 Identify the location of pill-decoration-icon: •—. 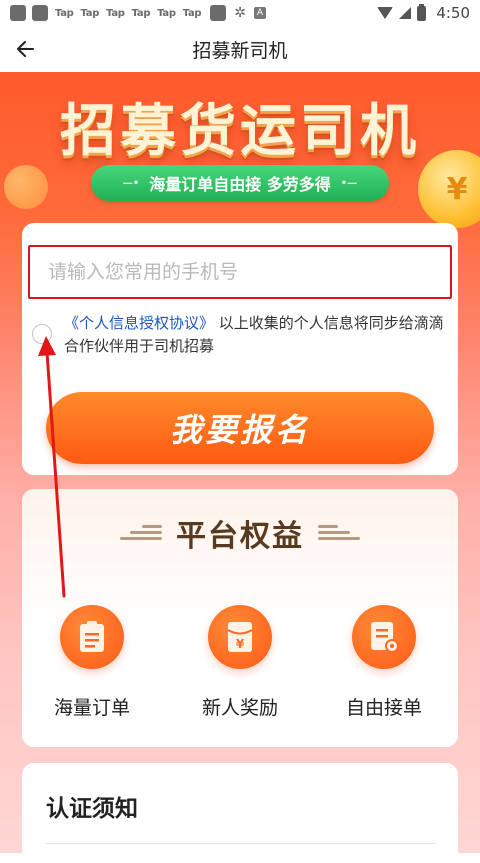
(349, 183).